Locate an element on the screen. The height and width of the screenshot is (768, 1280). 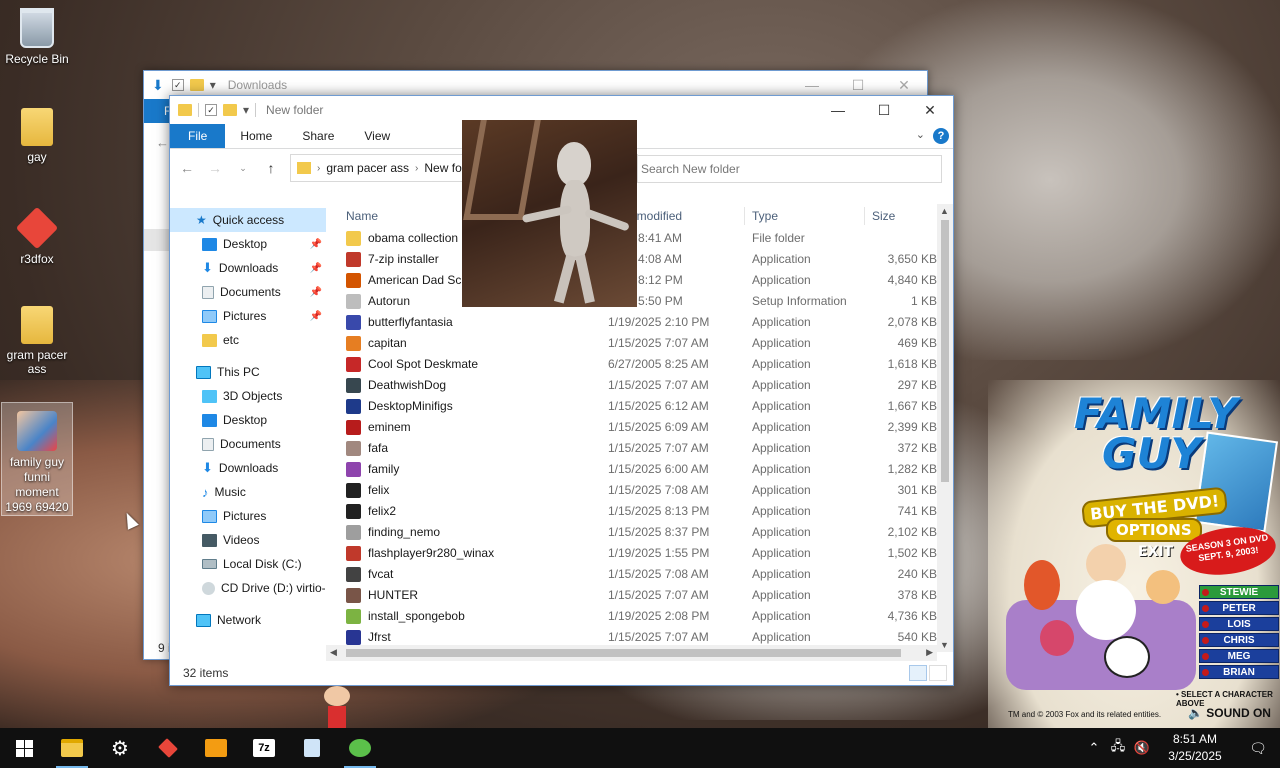
clock: 8:51 AM 3/25/2025 is located at coordinates (1195, 748).